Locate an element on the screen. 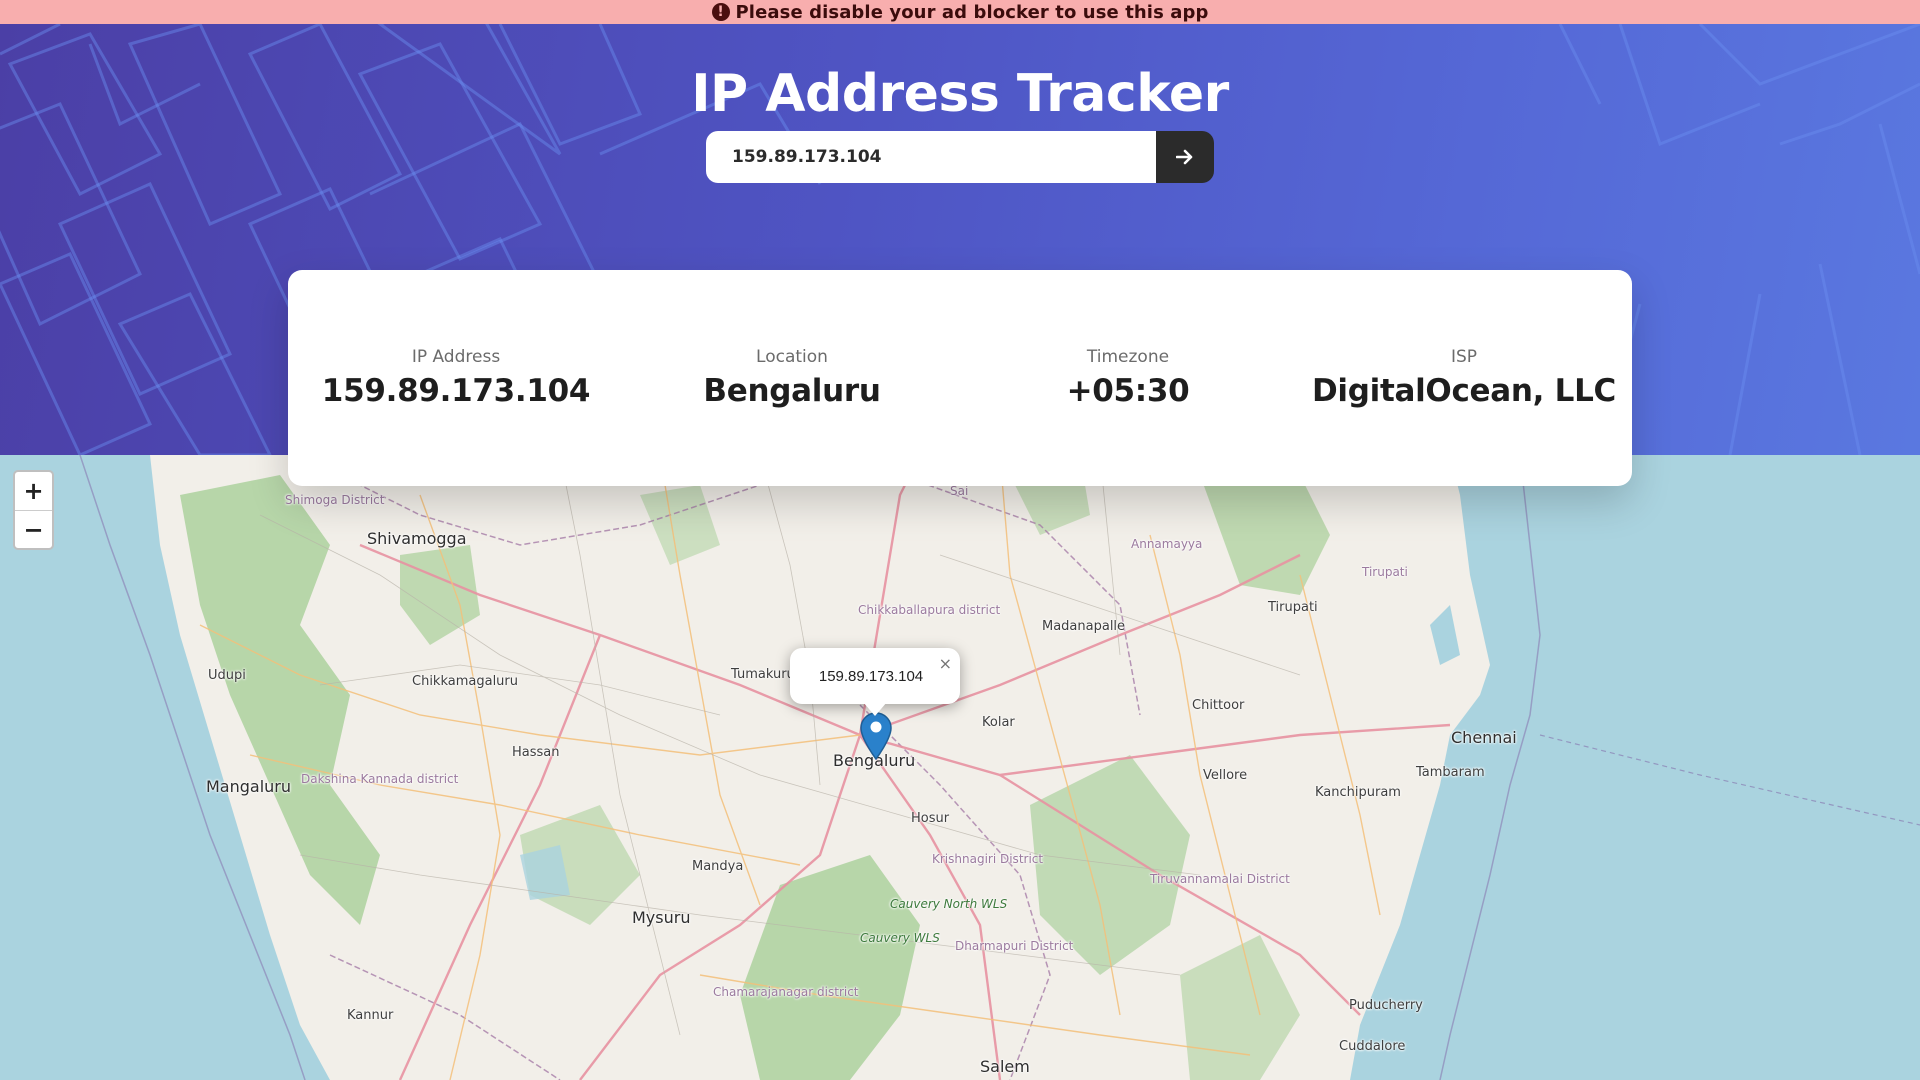 The height and width of the screenshot is (1080, 1920). isp-label: ISP is located at coordinates (1464, 357).